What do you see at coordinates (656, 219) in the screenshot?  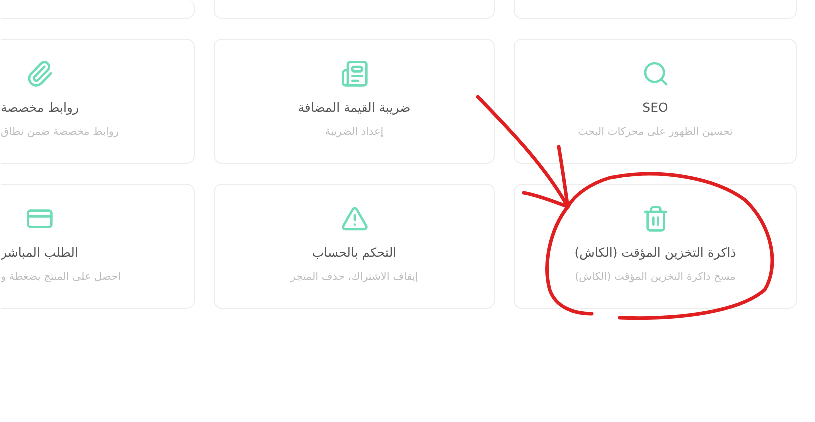 I see `trash-icon` at bounding box center [656, 219].